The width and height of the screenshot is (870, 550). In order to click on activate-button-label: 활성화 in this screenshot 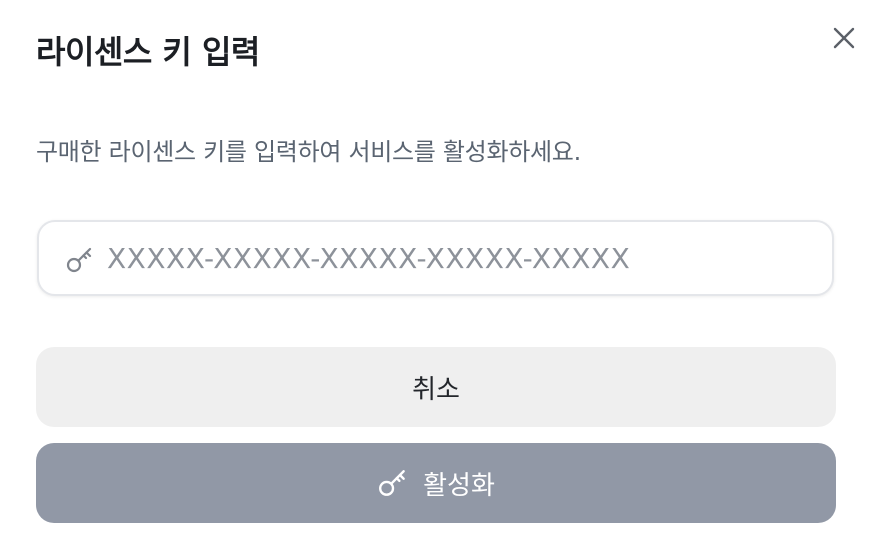, I will do `click(459, 485)`.